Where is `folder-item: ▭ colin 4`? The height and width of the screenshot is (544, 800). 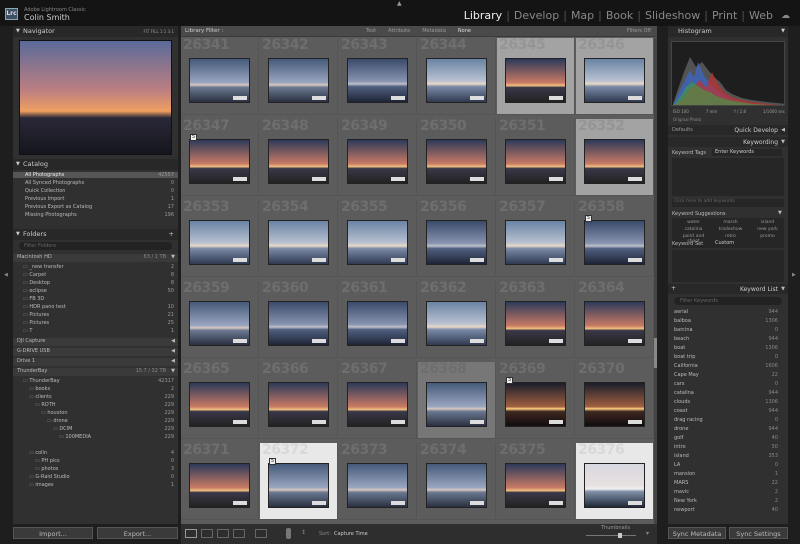
folder-item: ▭ colin 4 is located at coordinates (95, 453).